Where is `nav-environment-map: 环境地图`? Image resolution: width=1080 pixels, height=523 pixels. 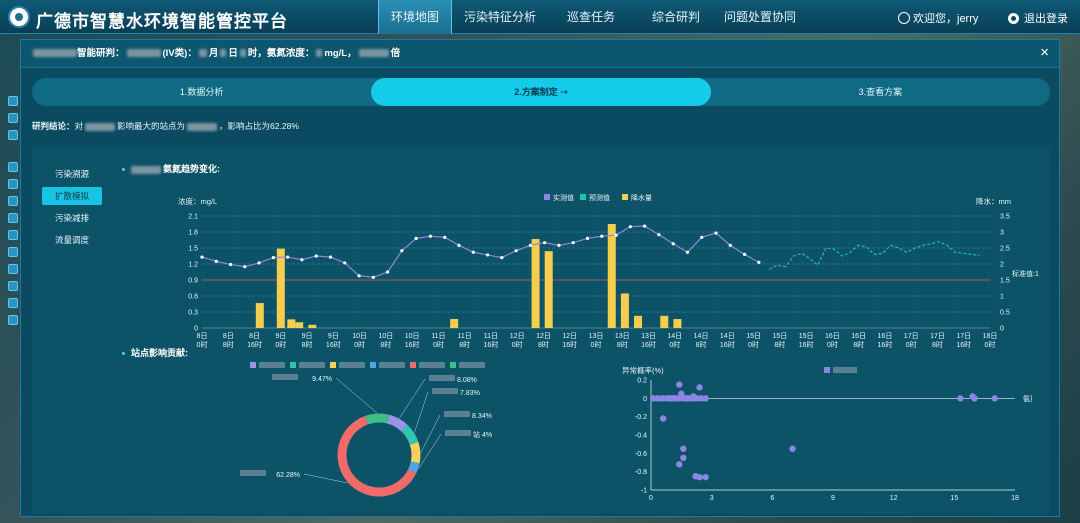
nav-environment-map: 环境地图 is located at coordinates (415, 17).